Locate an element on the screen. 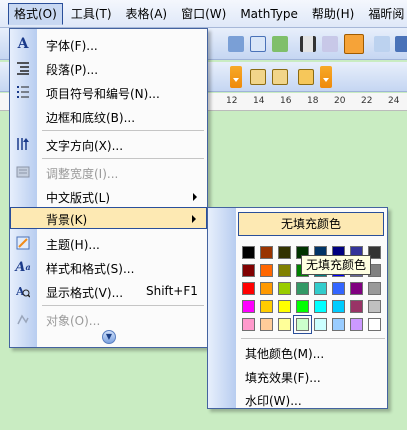 The image size is (407, 430). submenu-arrow-icon is located at coordinates (194, 219).